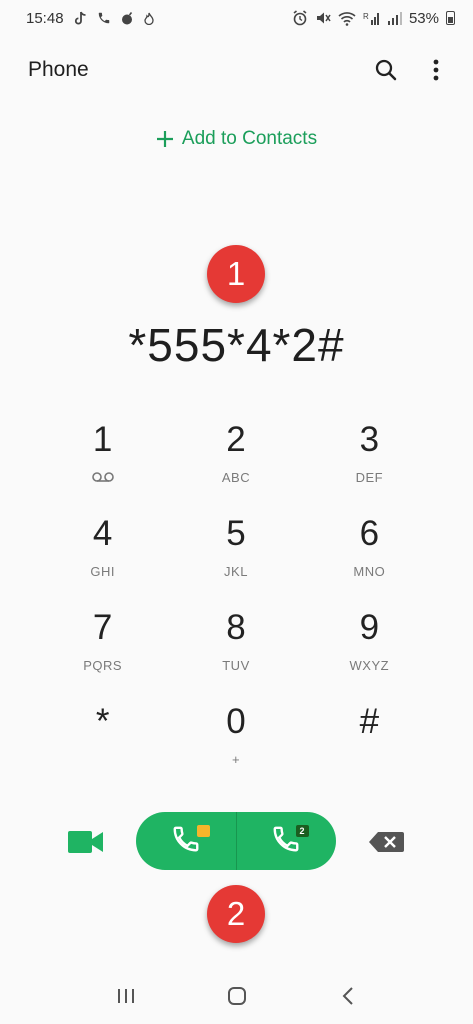  What do you see at coordinates (103, 665) in the screenshot?
I see `key-letters: PQRS` at bounding box center [103, 665].